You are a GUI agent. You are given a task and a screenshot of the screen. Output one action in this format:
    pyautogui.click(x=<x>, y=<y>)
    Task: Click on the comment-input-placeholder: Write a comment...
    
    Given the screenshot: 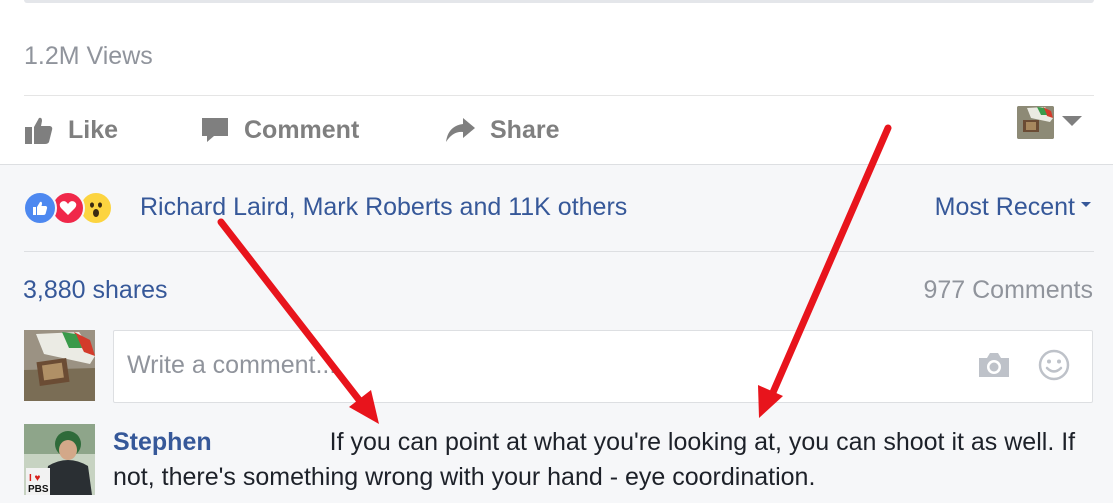 What is the action you would take?
    pyautogui.click(x=231, y=365)
    